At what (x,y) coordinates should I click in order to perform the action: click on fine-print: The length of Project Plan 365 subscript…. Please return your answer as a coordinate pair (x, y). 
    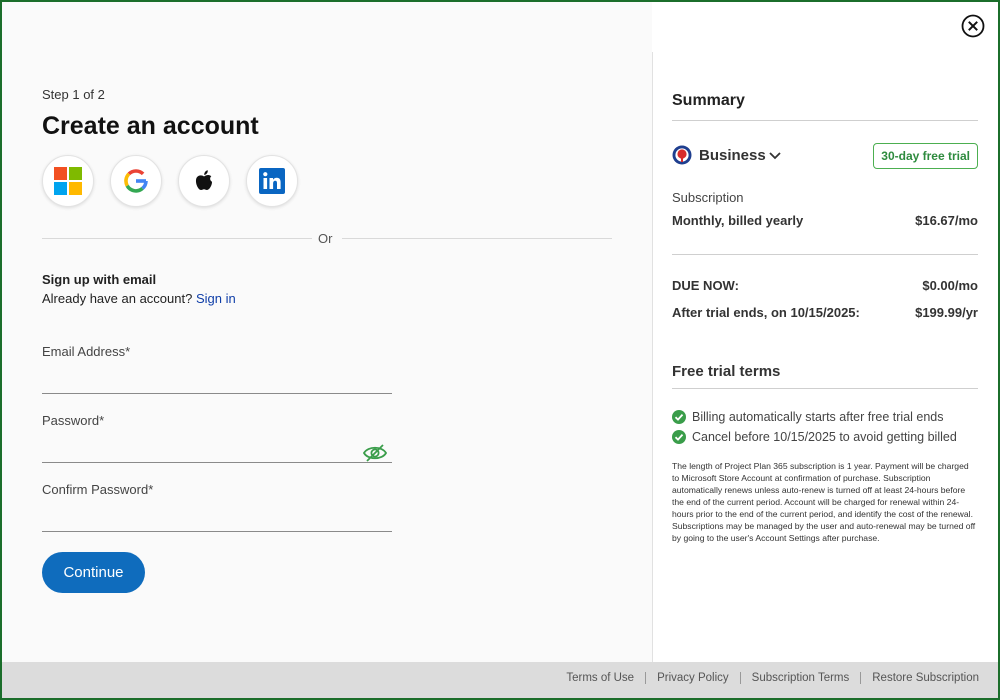
    Looking at the image, I should click on (824, 502).